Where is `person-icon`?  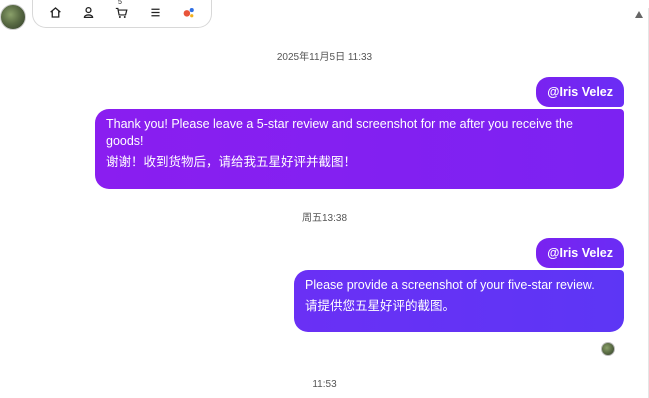 person-icon is located at coordinates (89, 12).